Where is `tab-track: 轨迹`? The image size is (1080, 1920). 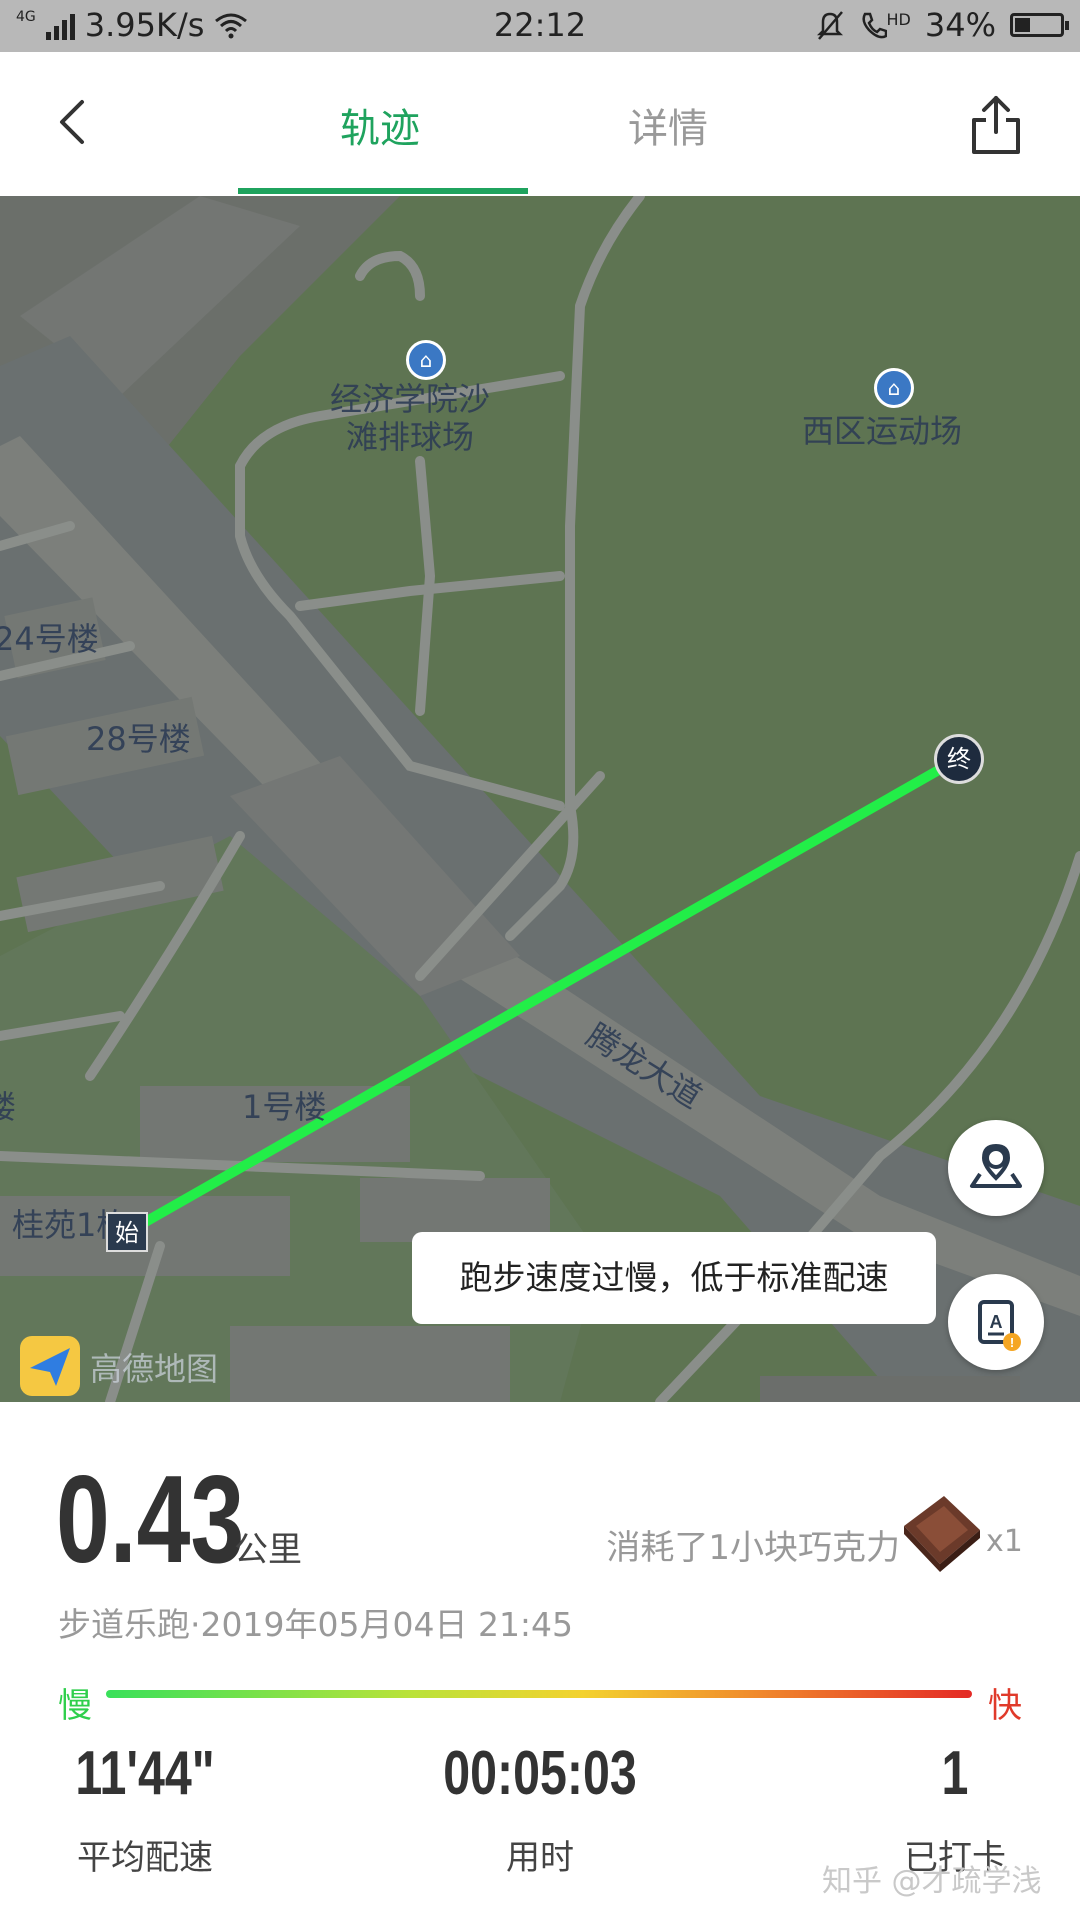
tab-track: 轨迹 is located at coordinates (380, 125).